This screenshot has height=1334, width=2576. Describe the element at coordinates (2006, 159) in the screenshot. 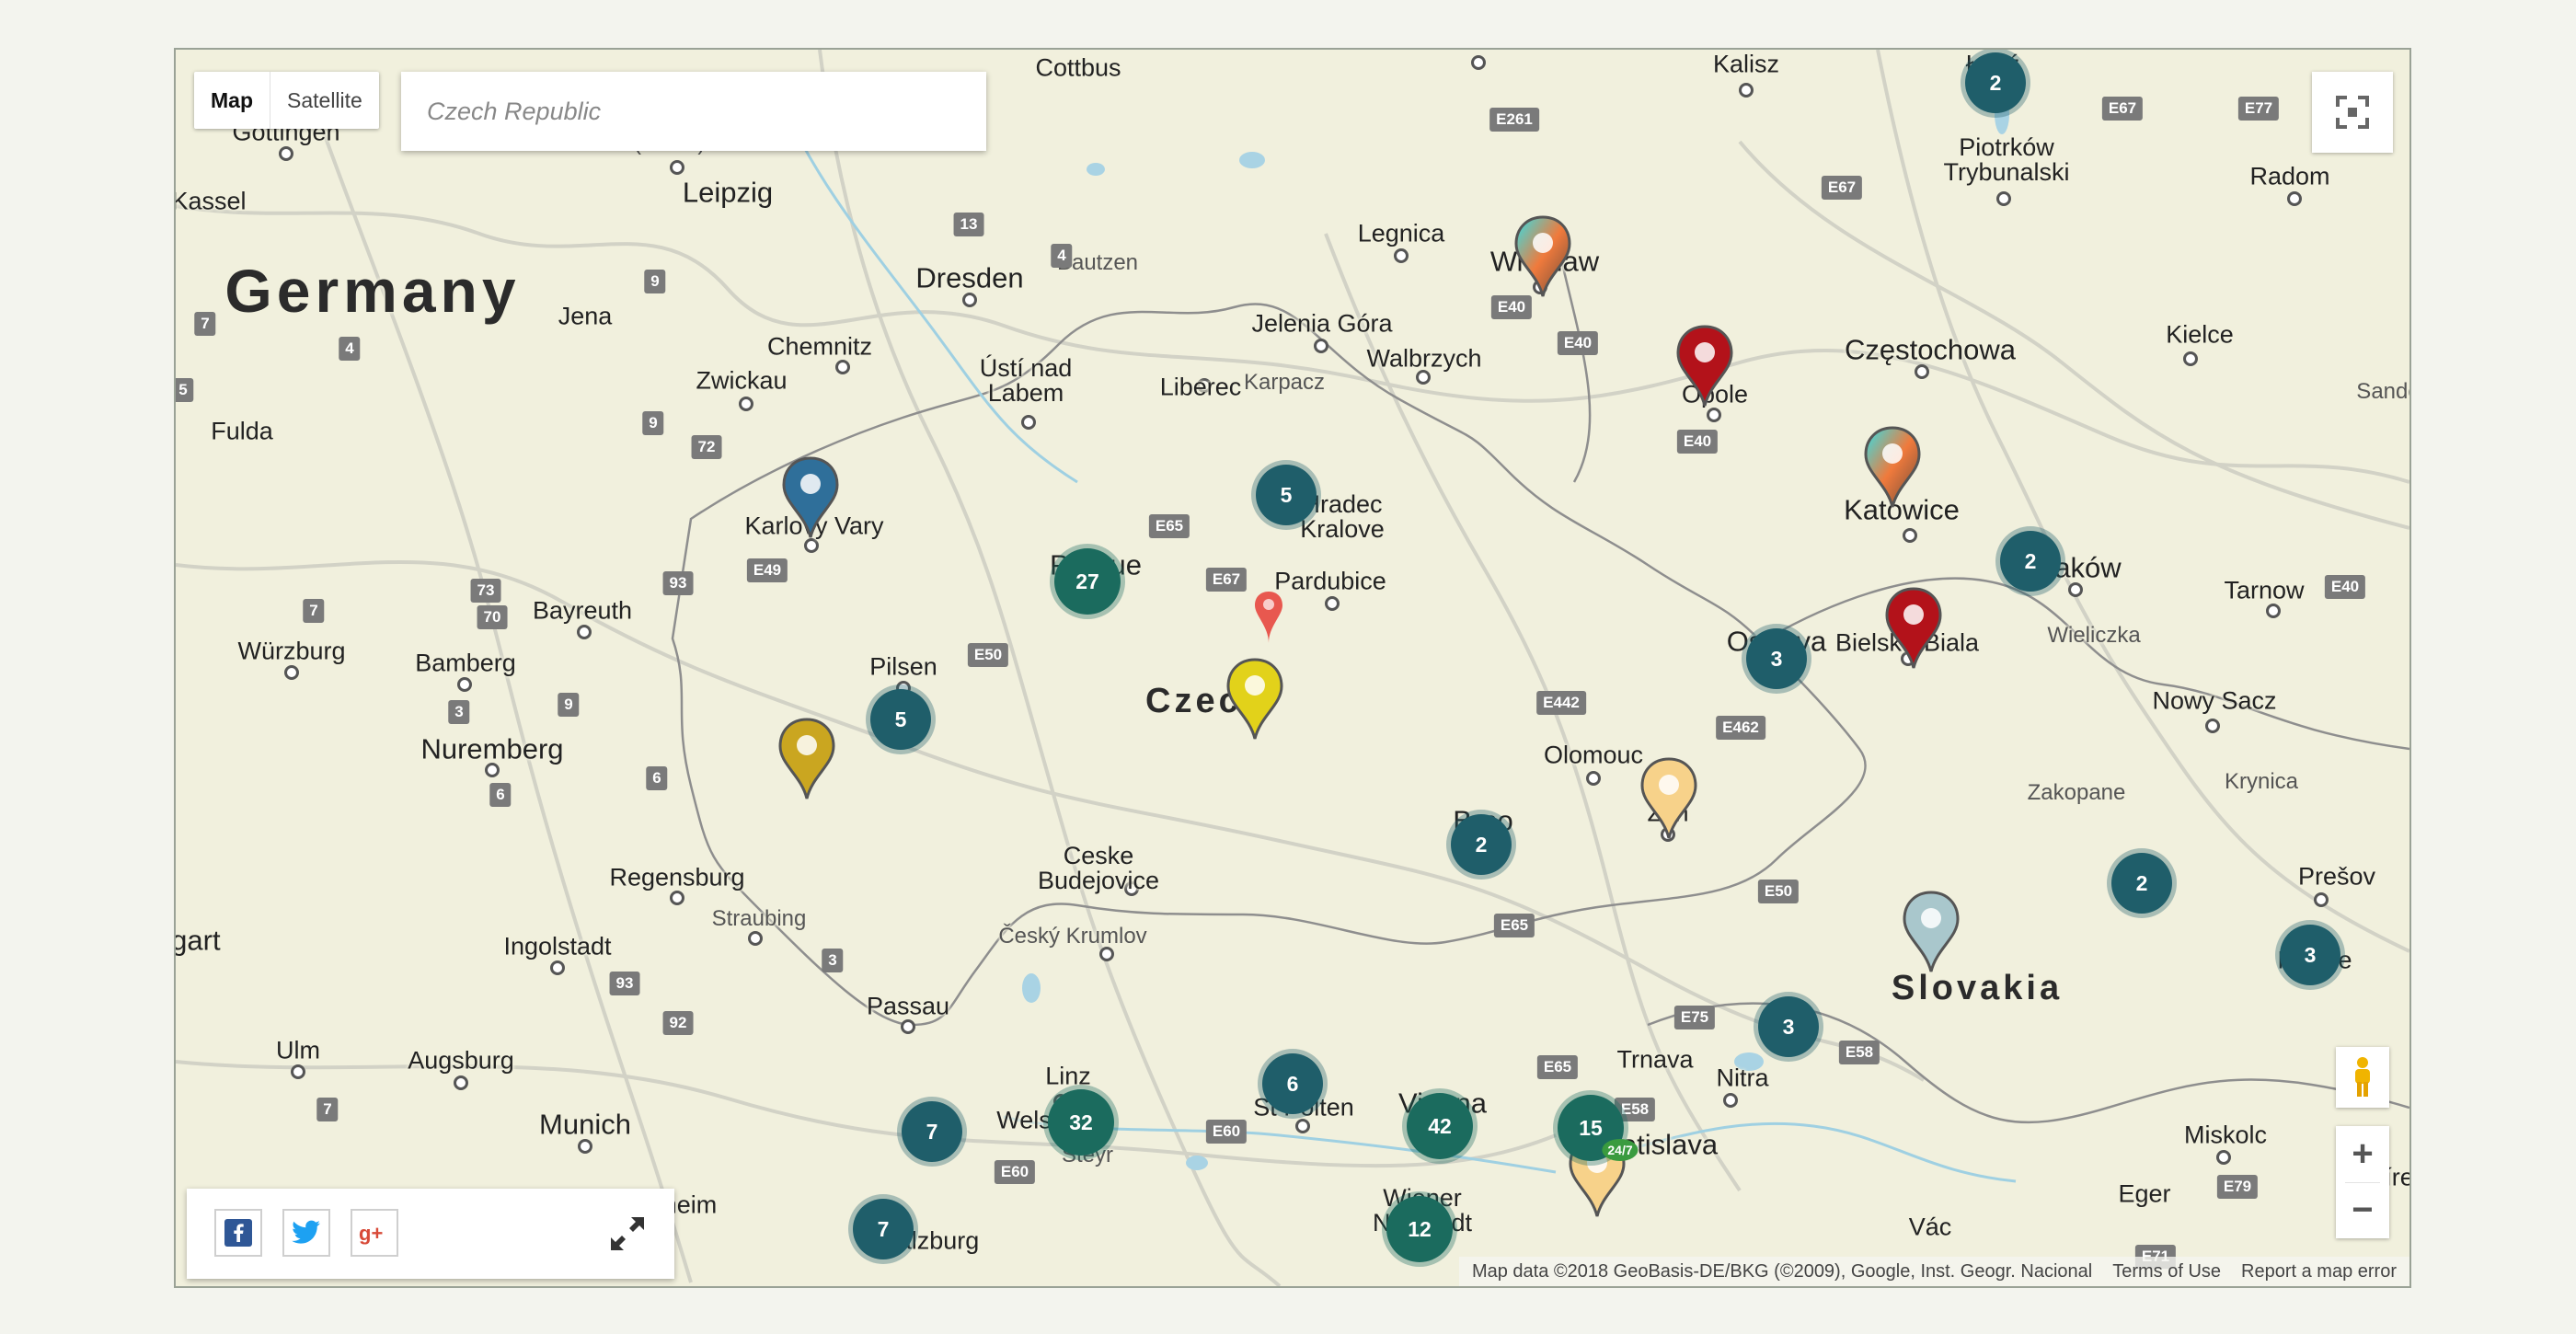

I see `city-label-piotrkow: Piotrków Trybunalski` at that location.